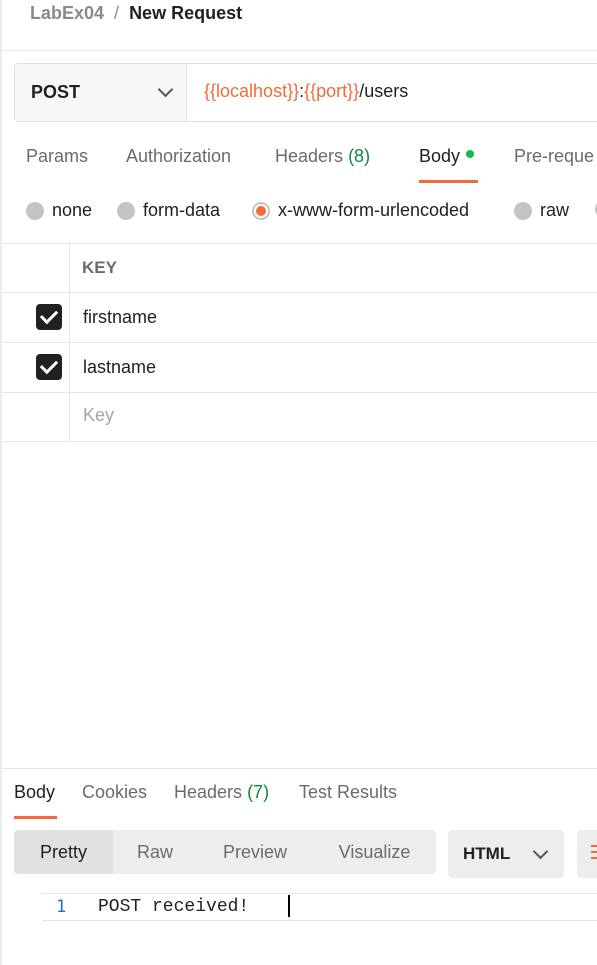  Describe the element at coordinates (348, 792) in the screenshot. I see `response-tab-test-results: Test Results` at that location.